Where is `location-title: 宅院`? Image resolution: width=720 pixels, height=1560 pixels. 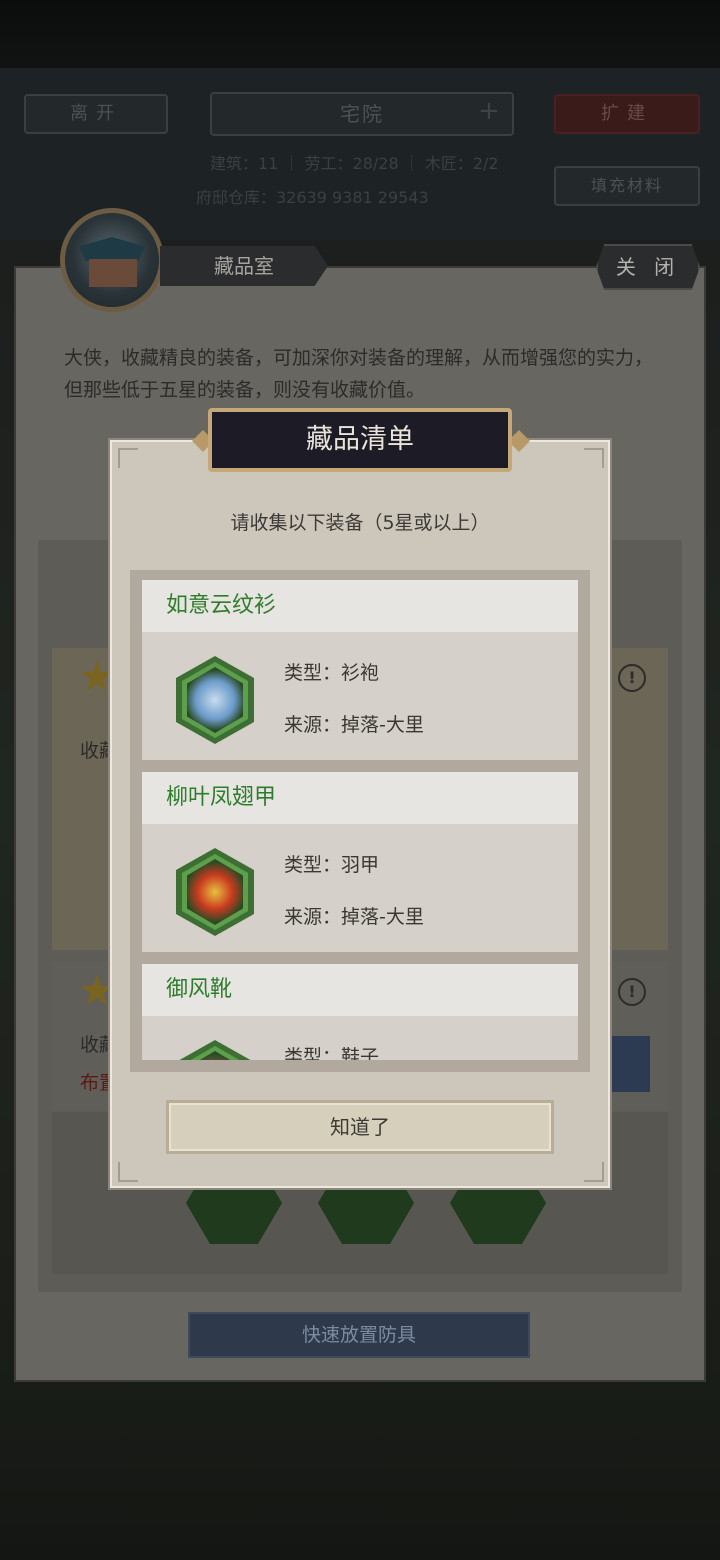
location-title: 宅院 is located at coordinates (362, 114).